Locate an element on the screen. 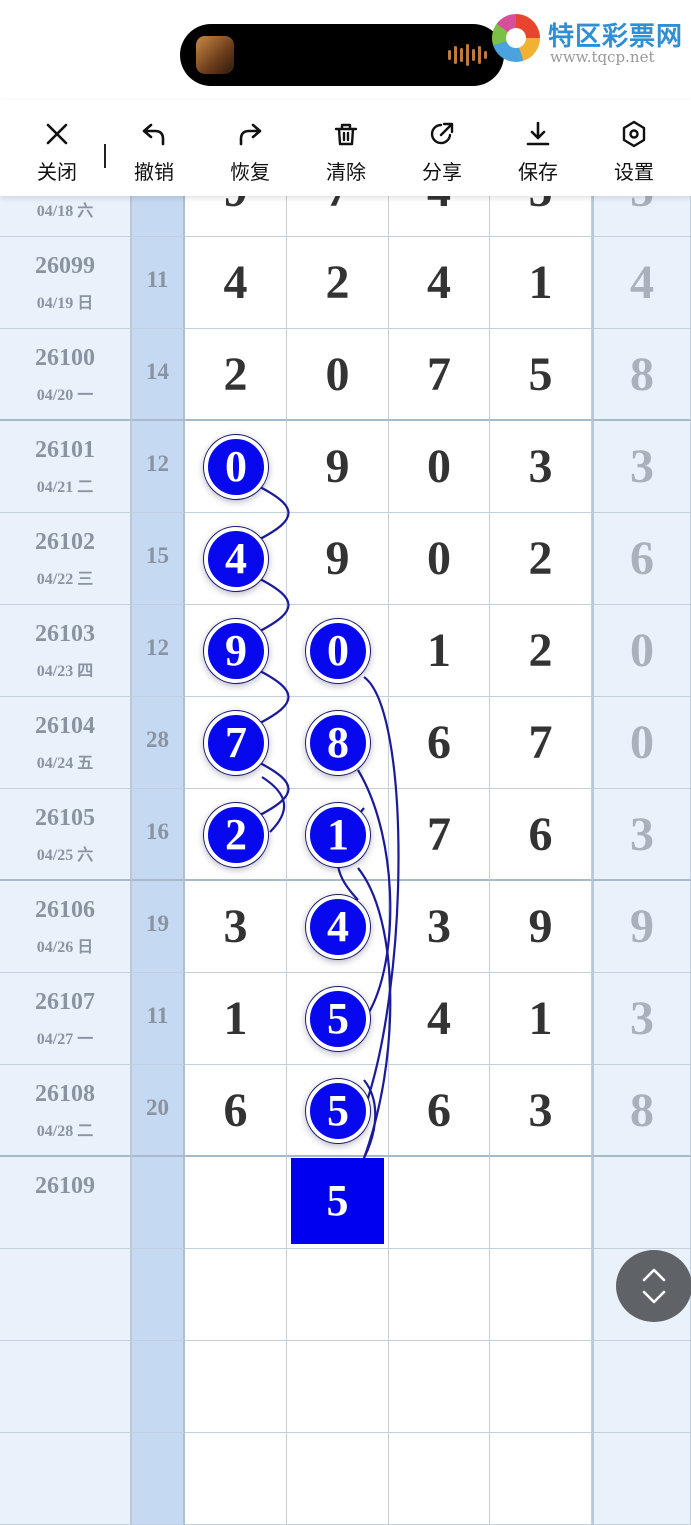 The height and width of the screenshot is (1525, 691). share-icon is located at coordinates (442, 133).